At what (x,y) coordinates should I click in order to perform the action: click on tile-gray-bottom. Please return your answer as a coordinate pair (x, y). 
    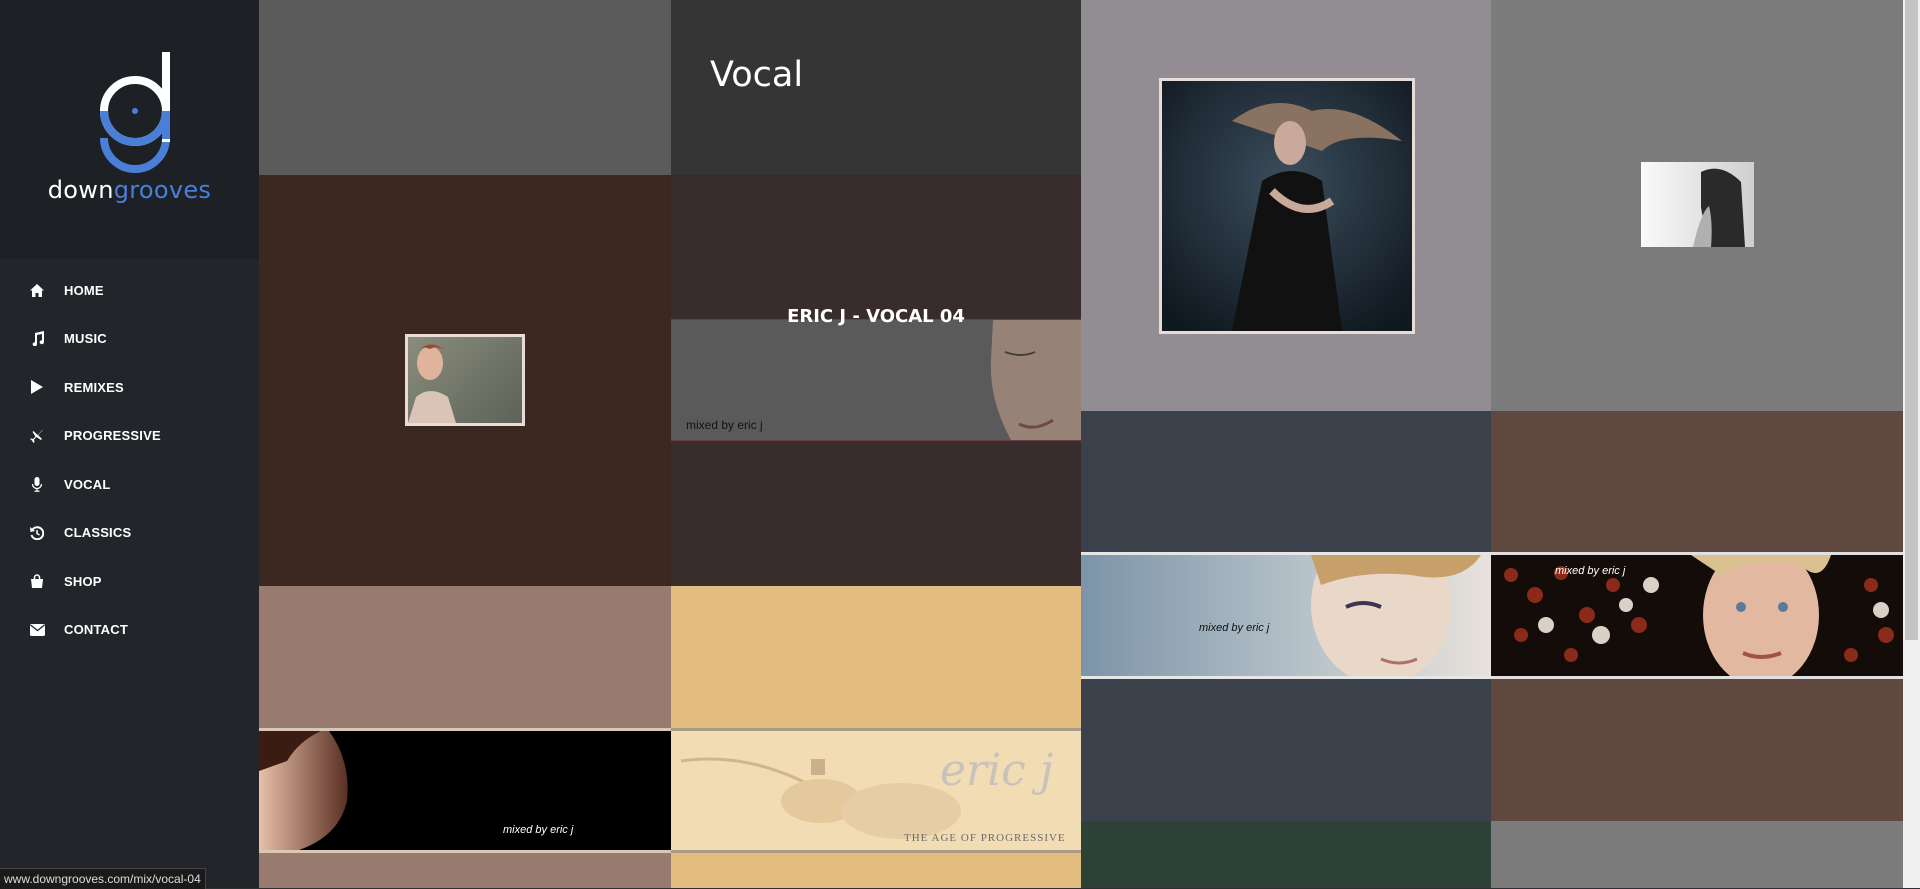
    Looking at the image, I should click on (1697, 854).